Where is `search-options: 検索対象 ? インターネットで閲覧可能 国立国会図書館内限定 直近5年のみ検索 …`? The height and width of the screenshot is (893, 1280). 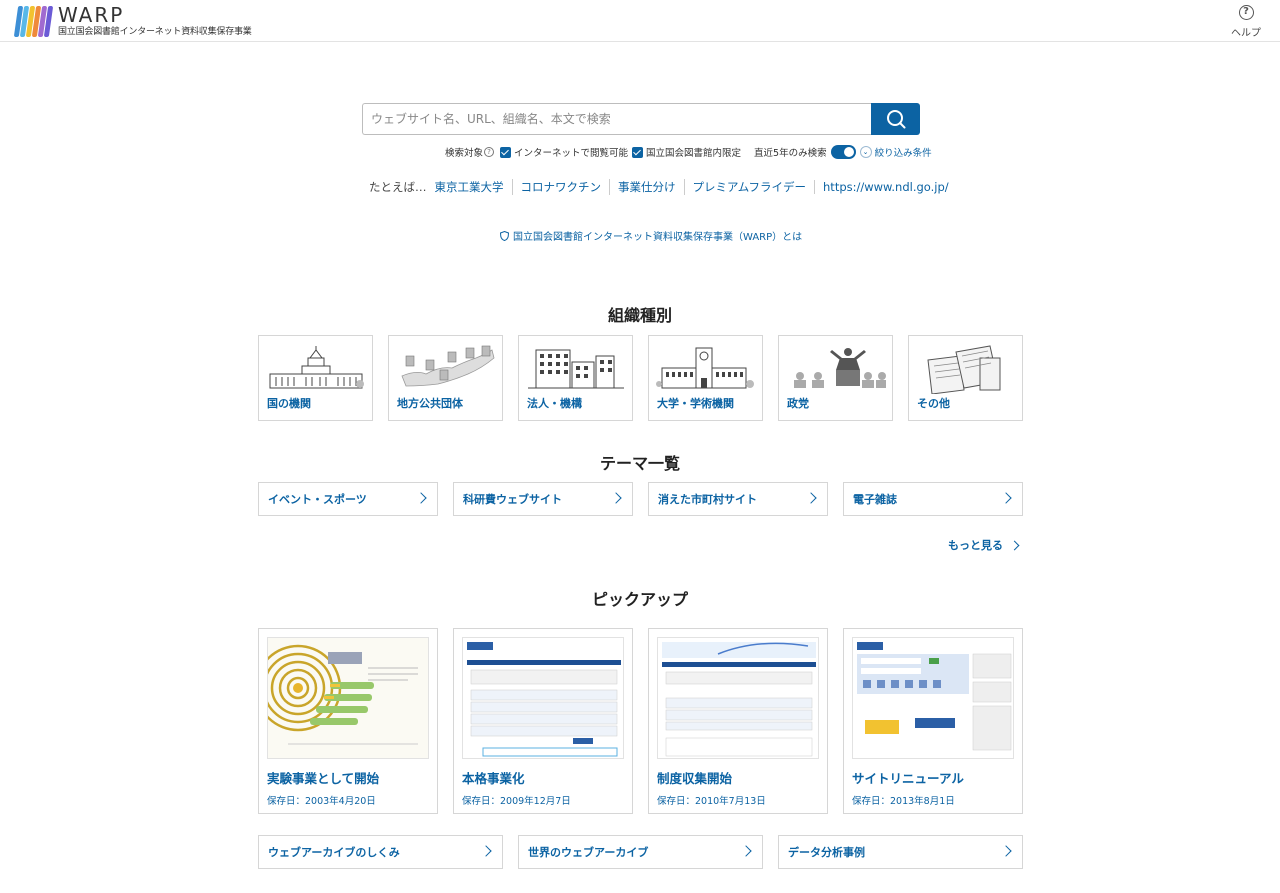 search-options: 検索対象 ? インターネットで閲覧可能 国立国会図書館内限定 直近5年のみ検索 … is located at coordinates (688, 152).